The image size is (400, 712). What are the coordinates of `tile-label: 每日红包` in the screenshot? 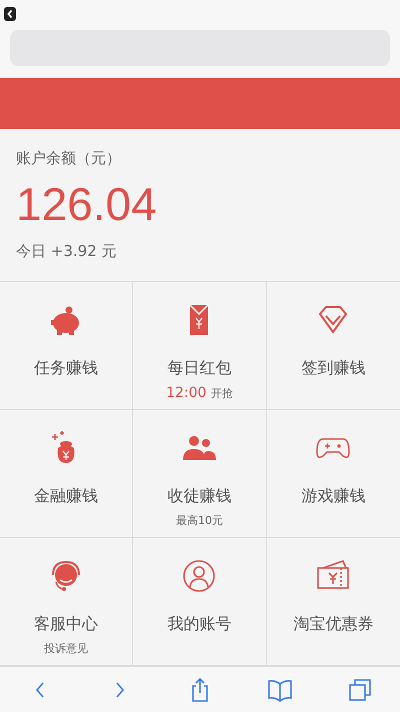 It's located at (199, 369).